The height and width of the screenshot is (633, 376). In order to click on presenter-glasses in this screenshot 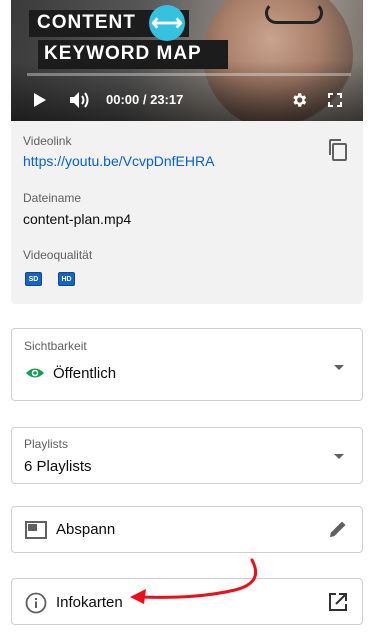, I will do `click(294, 13)`.